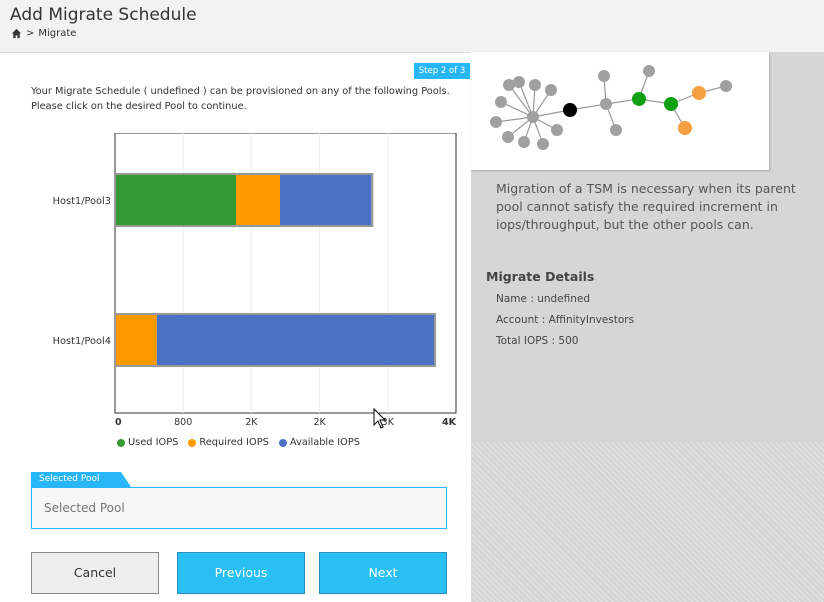 This screenshot has width=824, height=602. I want to click on legend-required: Required IOPS, so click(228, 442).